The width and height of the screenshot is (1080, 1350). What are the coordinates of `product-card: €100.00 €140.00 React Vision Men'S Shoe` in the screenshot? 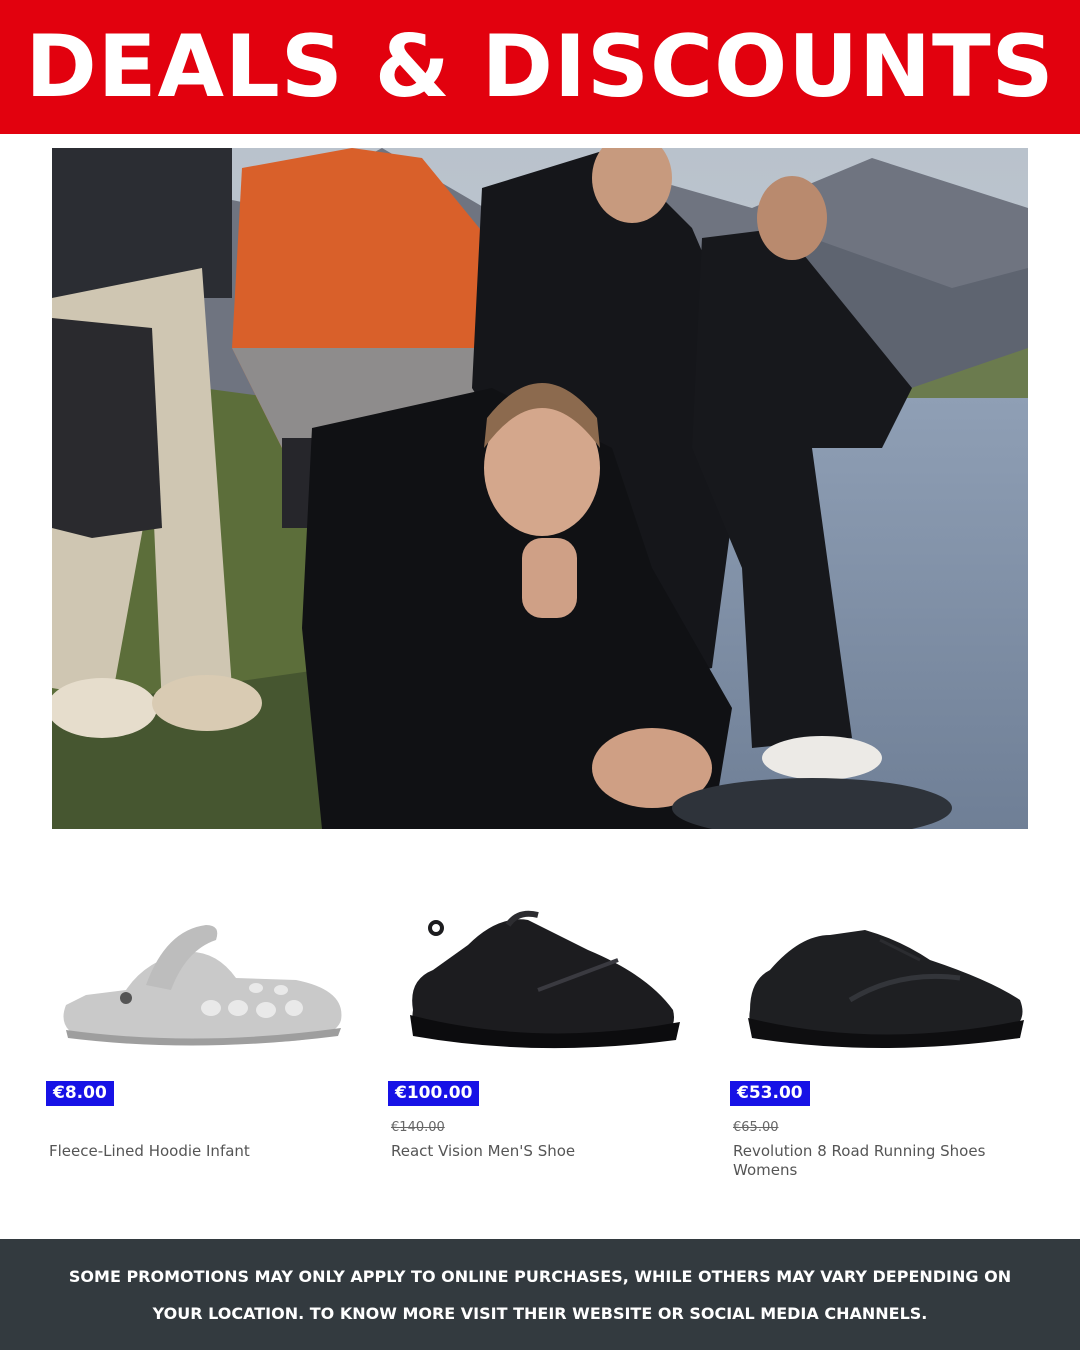 It's located at (548, 1035).